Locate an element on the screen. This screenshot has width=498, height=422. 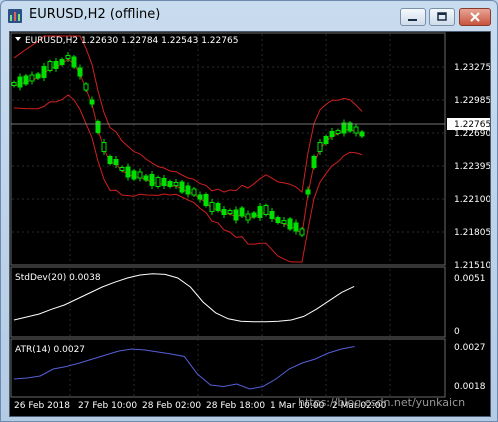
stddev-scale-min: 0 is located at coordinates (457, 332).